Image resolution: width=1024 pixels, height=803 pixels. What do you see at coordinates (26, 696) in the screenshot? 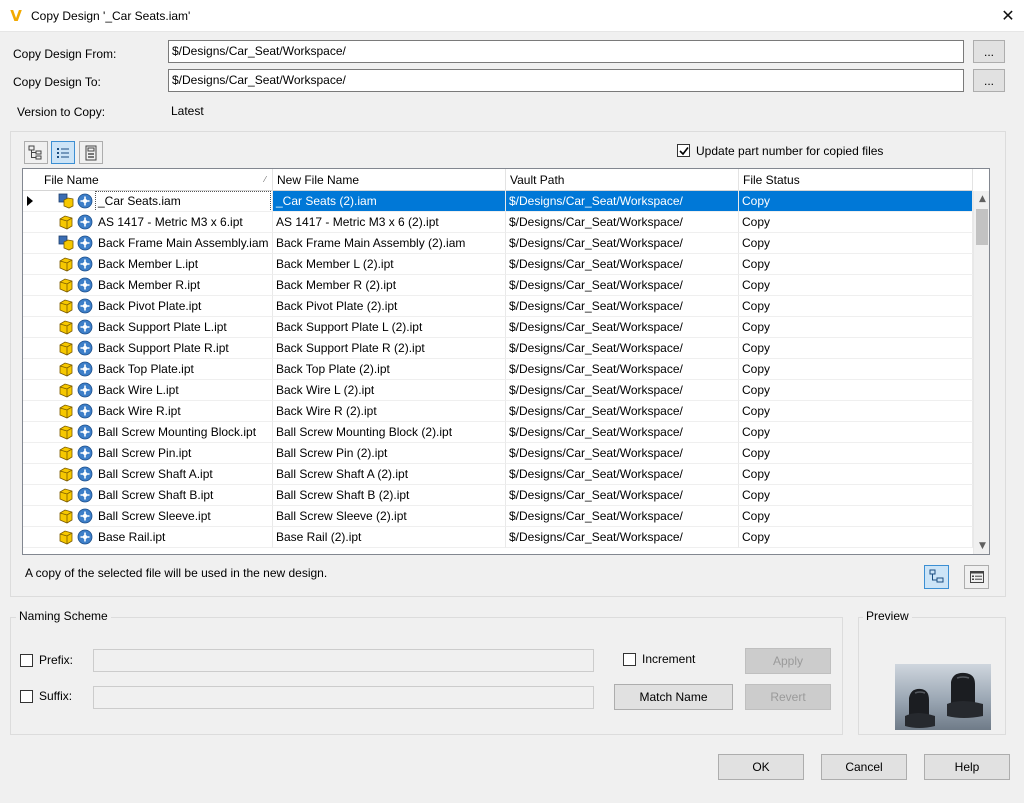
I see `suffix-checkbox` at bounding box center [26, 696].